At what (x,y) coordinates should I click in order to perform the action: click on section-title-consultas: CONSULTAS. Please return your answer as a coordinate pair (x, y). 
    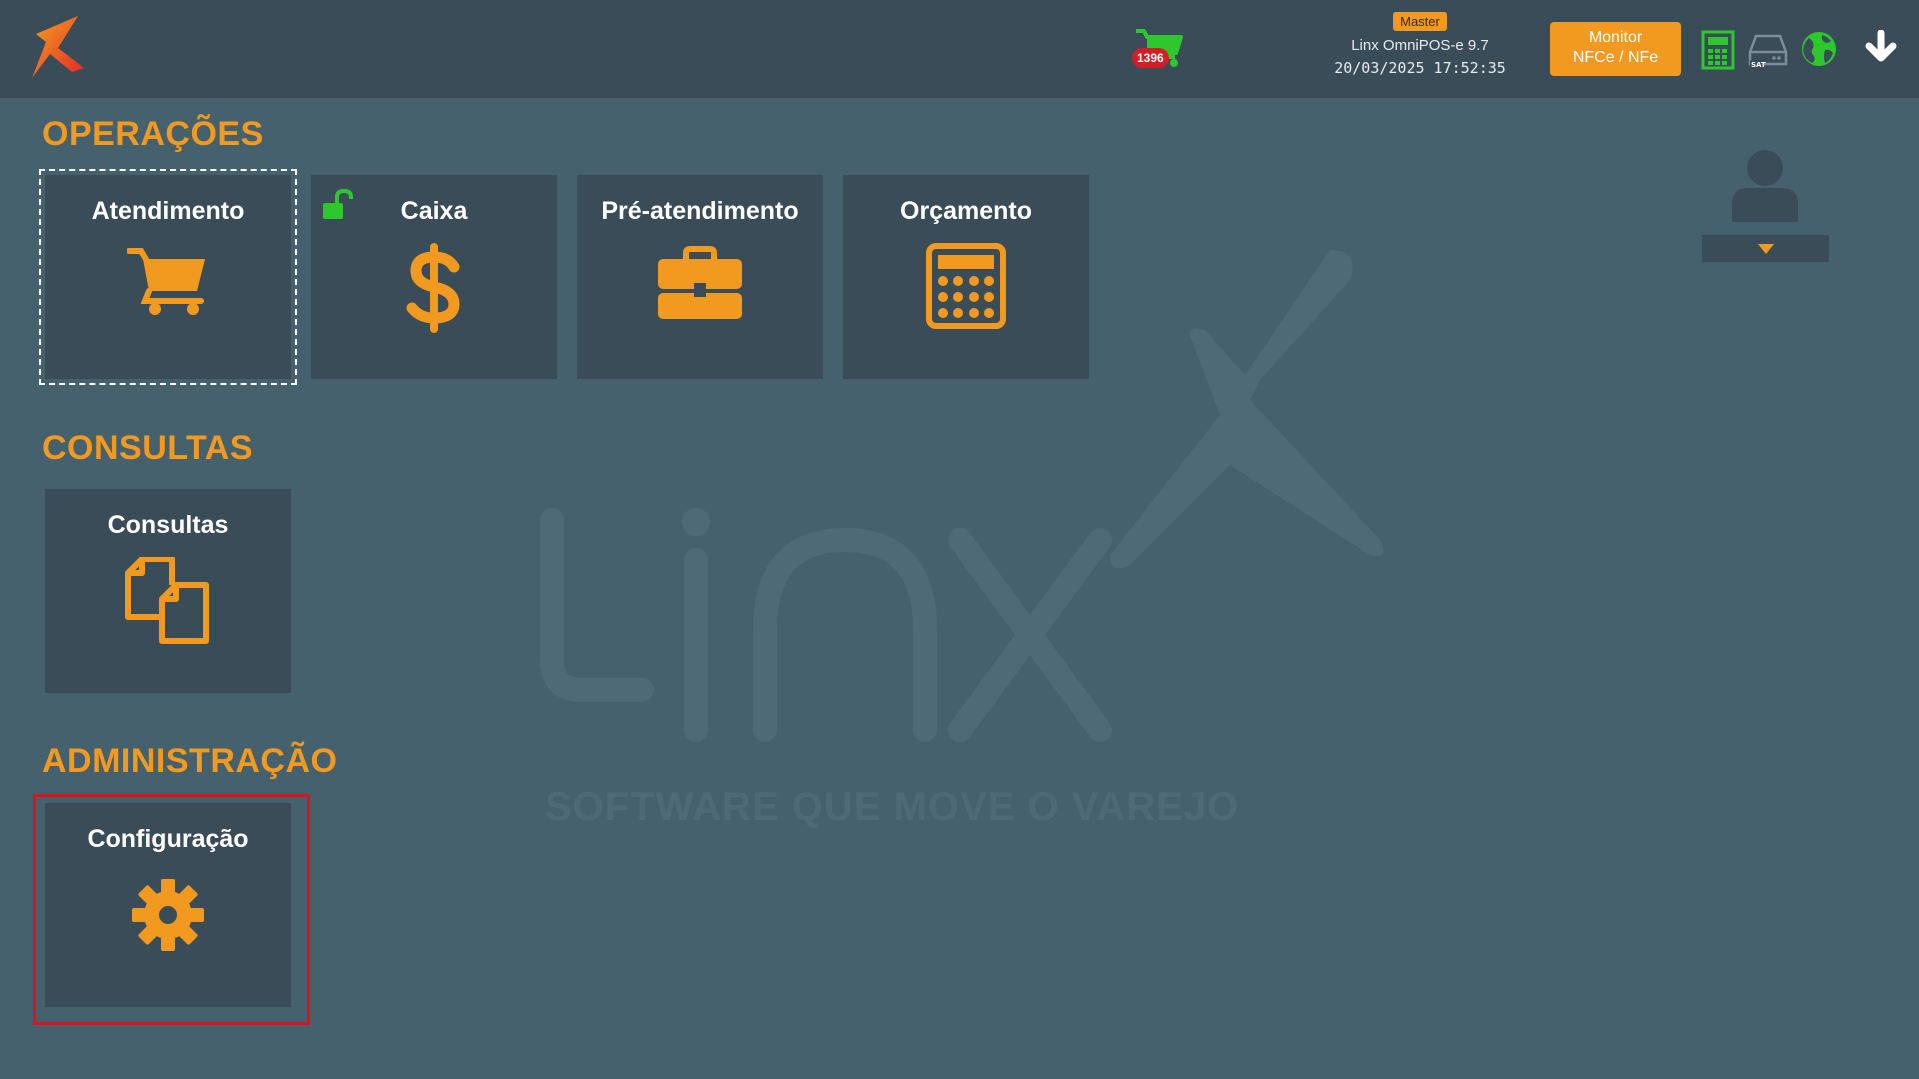
    Looking at the image, I should click on (148, 448).